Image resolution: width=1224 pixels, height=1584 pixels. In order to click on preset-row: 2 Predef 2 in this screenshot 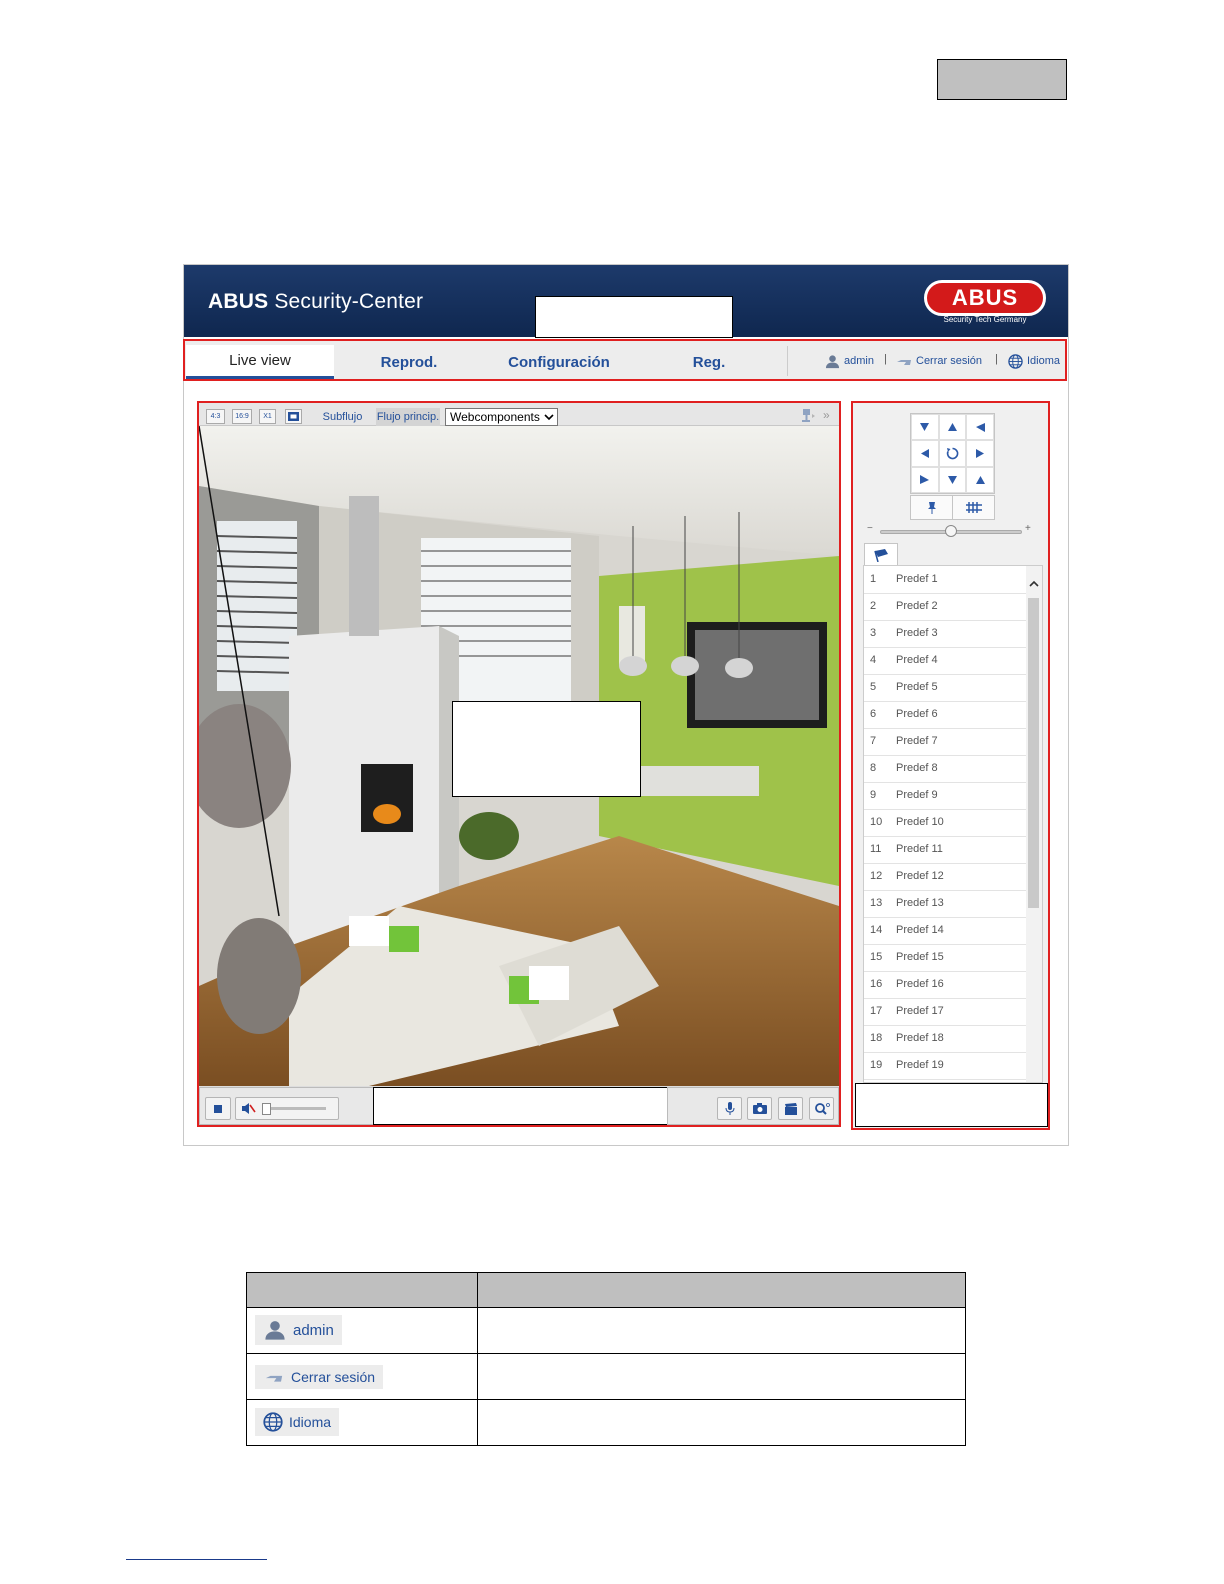, I will do `click(945, 607)`.